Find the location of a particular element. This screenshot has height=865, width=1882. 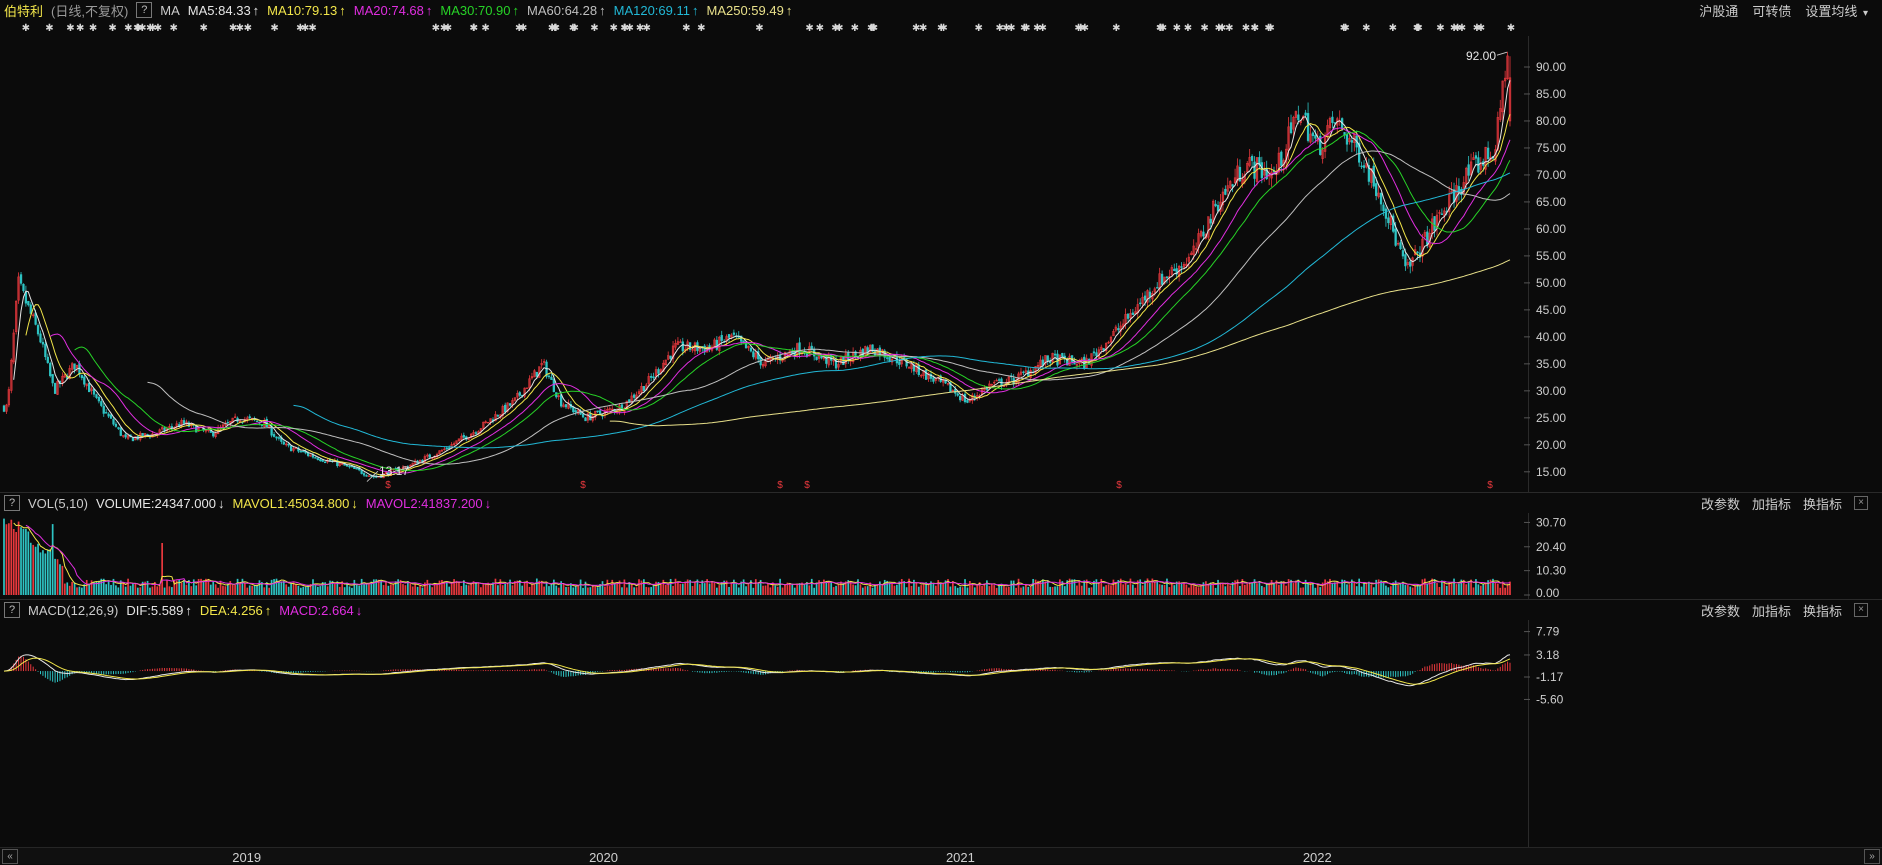

ma-label: MA is located at coordinates (170, 10).